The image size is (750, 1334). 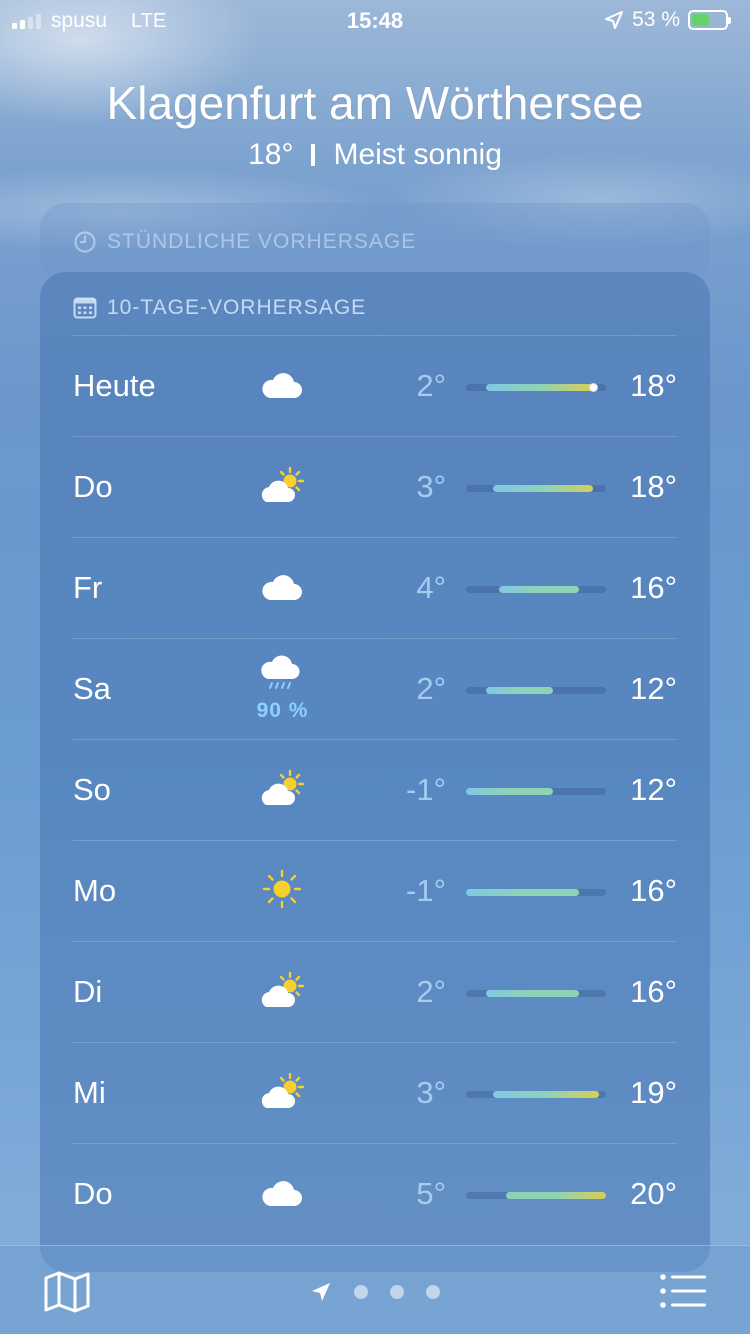 What do you see at coordinates (88, 587) in the screenshot?
I see `forecast-day: Fr` at bounding box center [88, 587].